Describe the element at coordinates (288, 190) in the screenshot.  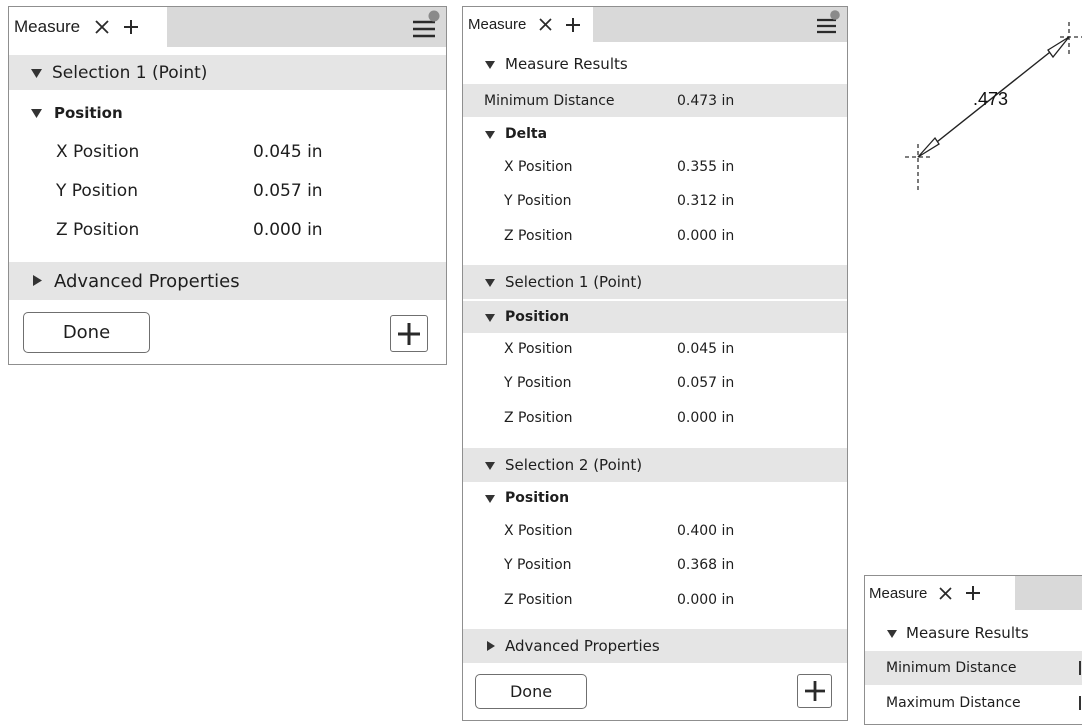
I see `row-value: 0.057 in` at that location.